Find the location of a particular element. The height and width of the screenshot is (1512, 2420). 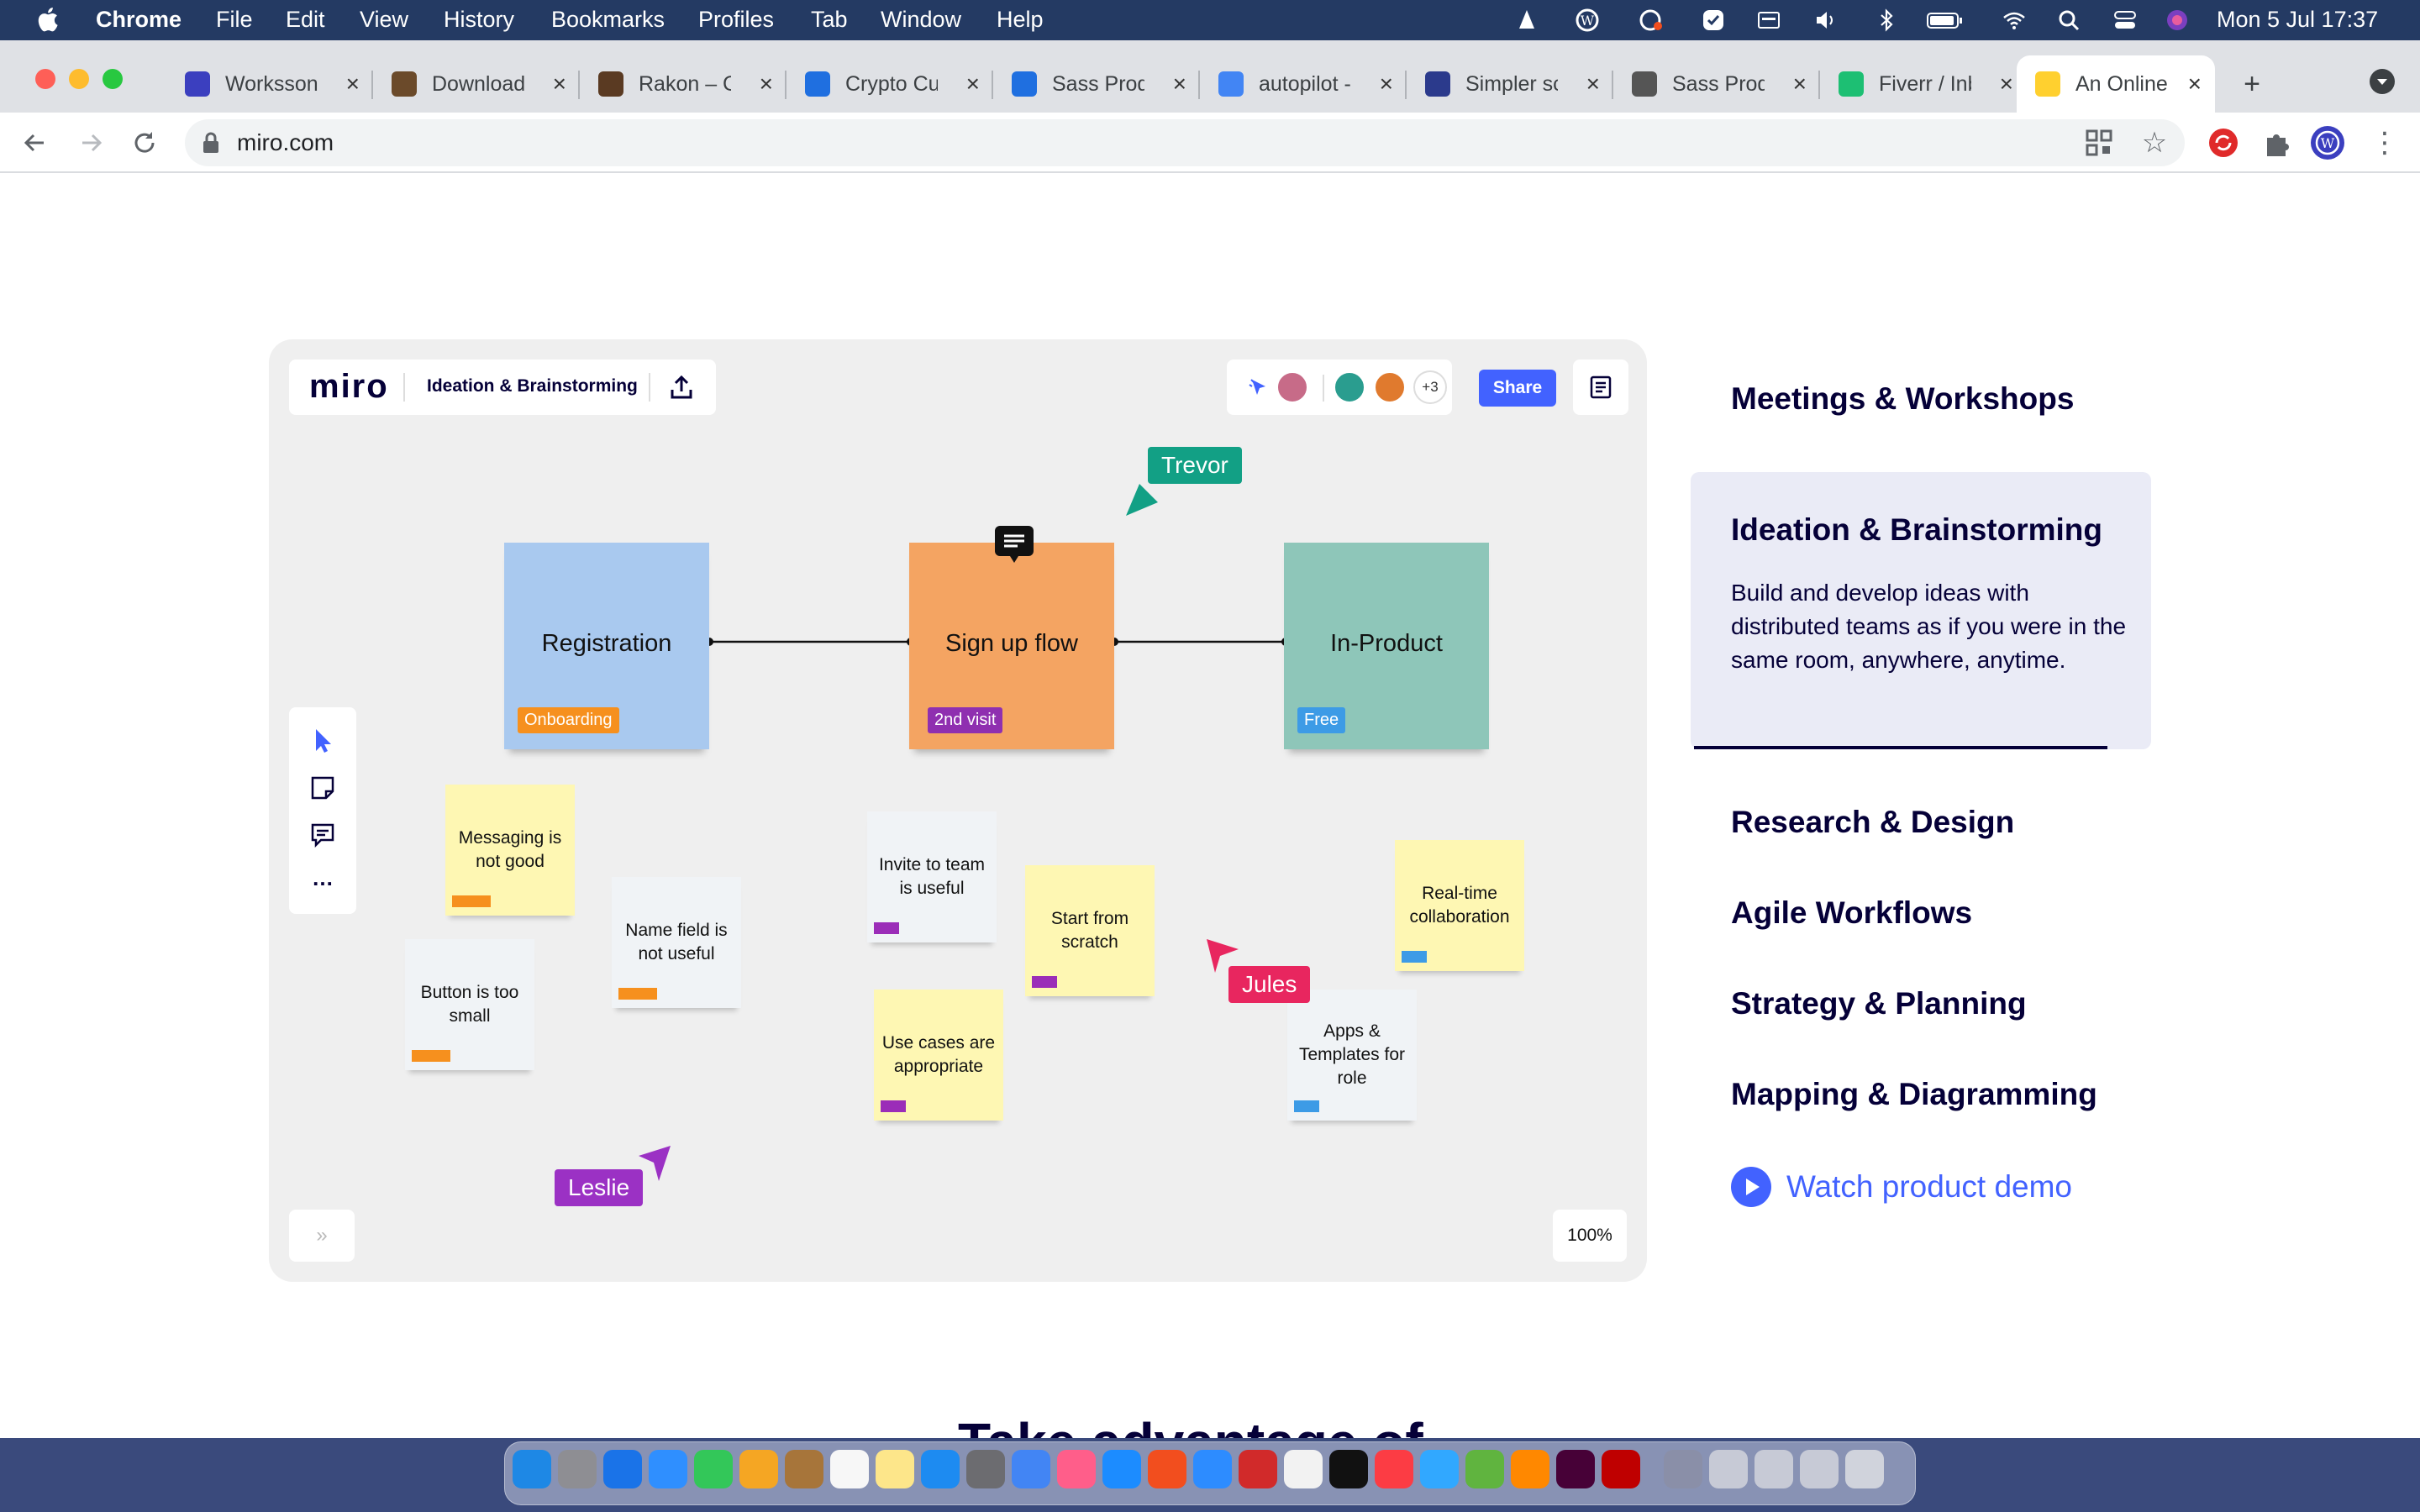

app-store-icon is located at coordinates (940, 1469).